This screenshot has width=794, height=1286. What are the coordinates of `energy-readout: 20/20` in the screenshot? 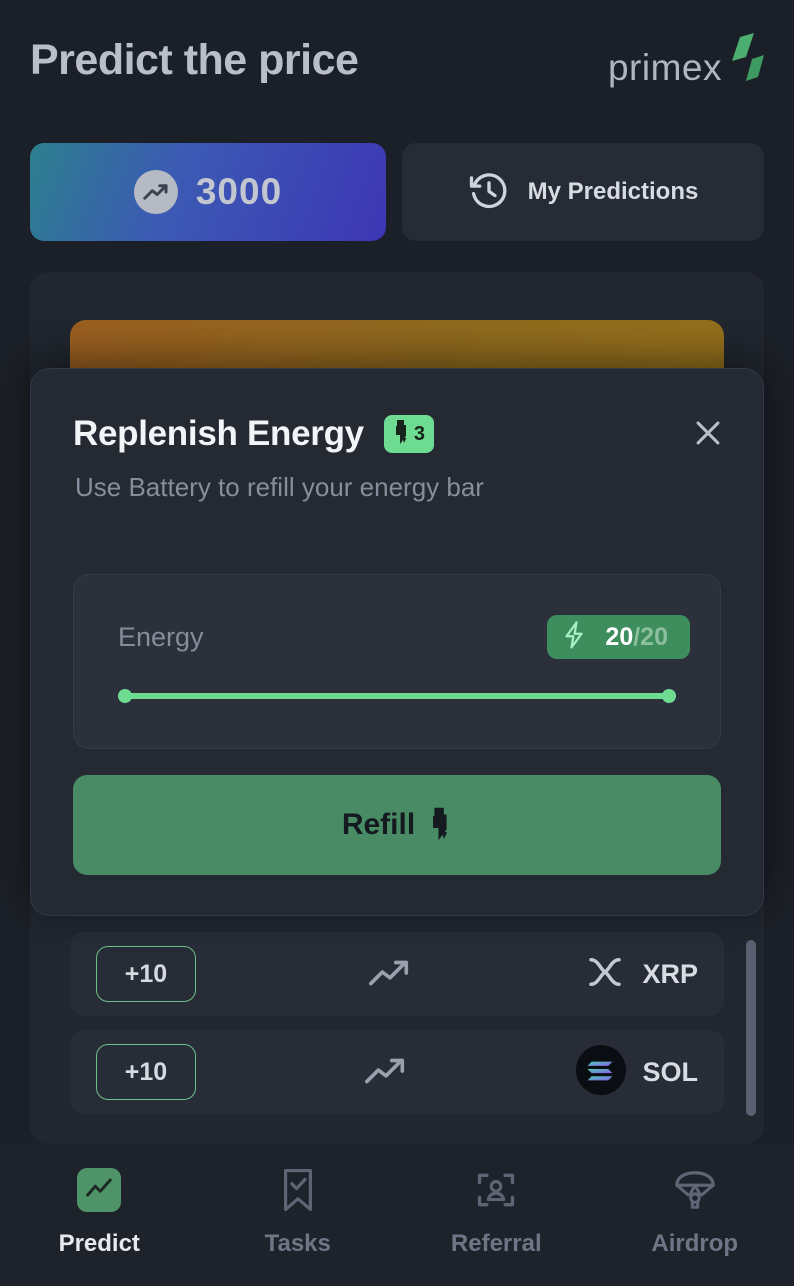 It's located at (636, 637).